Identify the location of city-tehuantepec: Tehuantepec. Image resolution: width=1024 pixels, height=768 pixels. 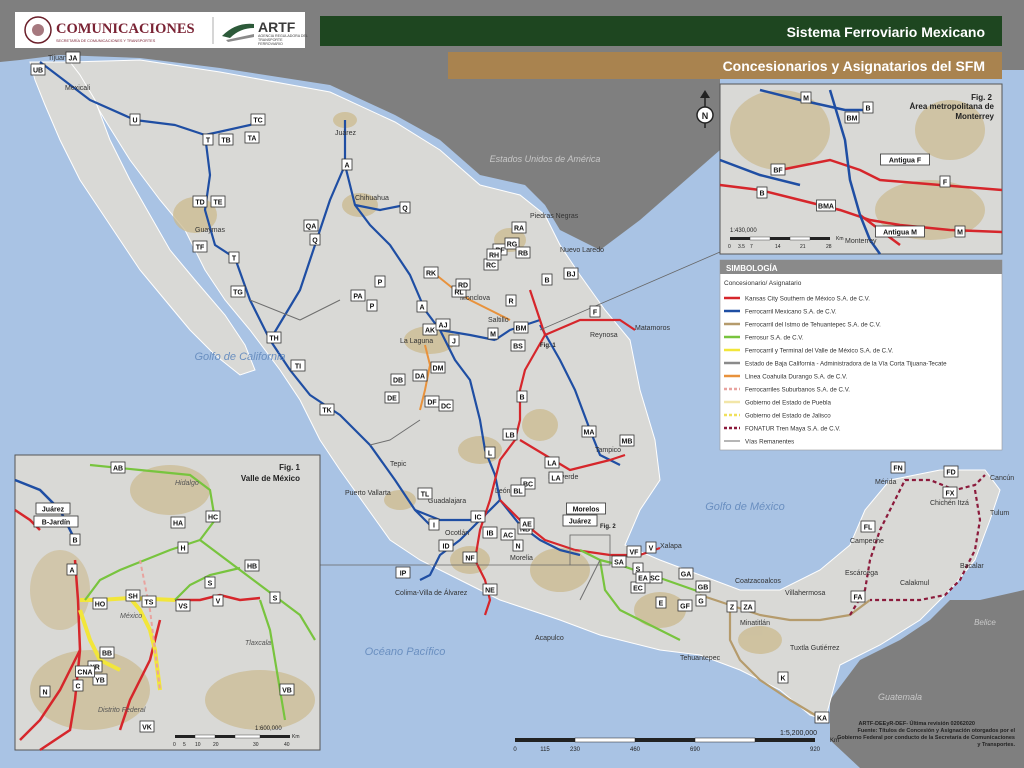
(700, 658).